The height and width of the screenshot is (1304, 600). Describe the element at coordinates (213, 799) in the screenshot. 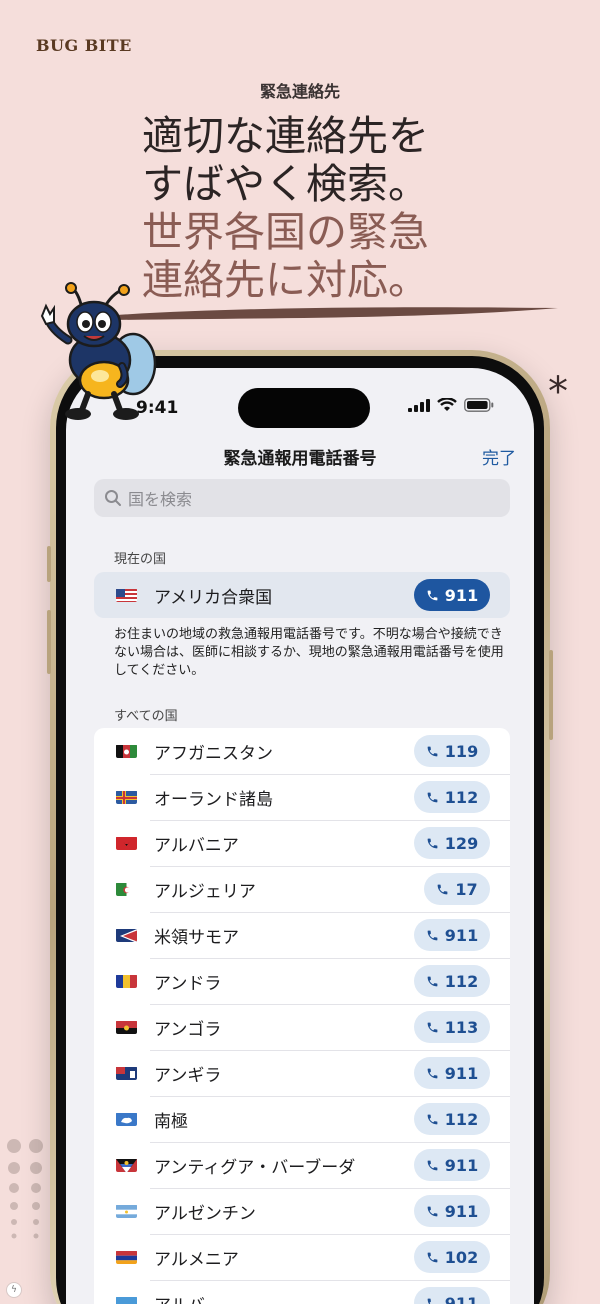

I see `country-name: オーランド諸島` at that location.